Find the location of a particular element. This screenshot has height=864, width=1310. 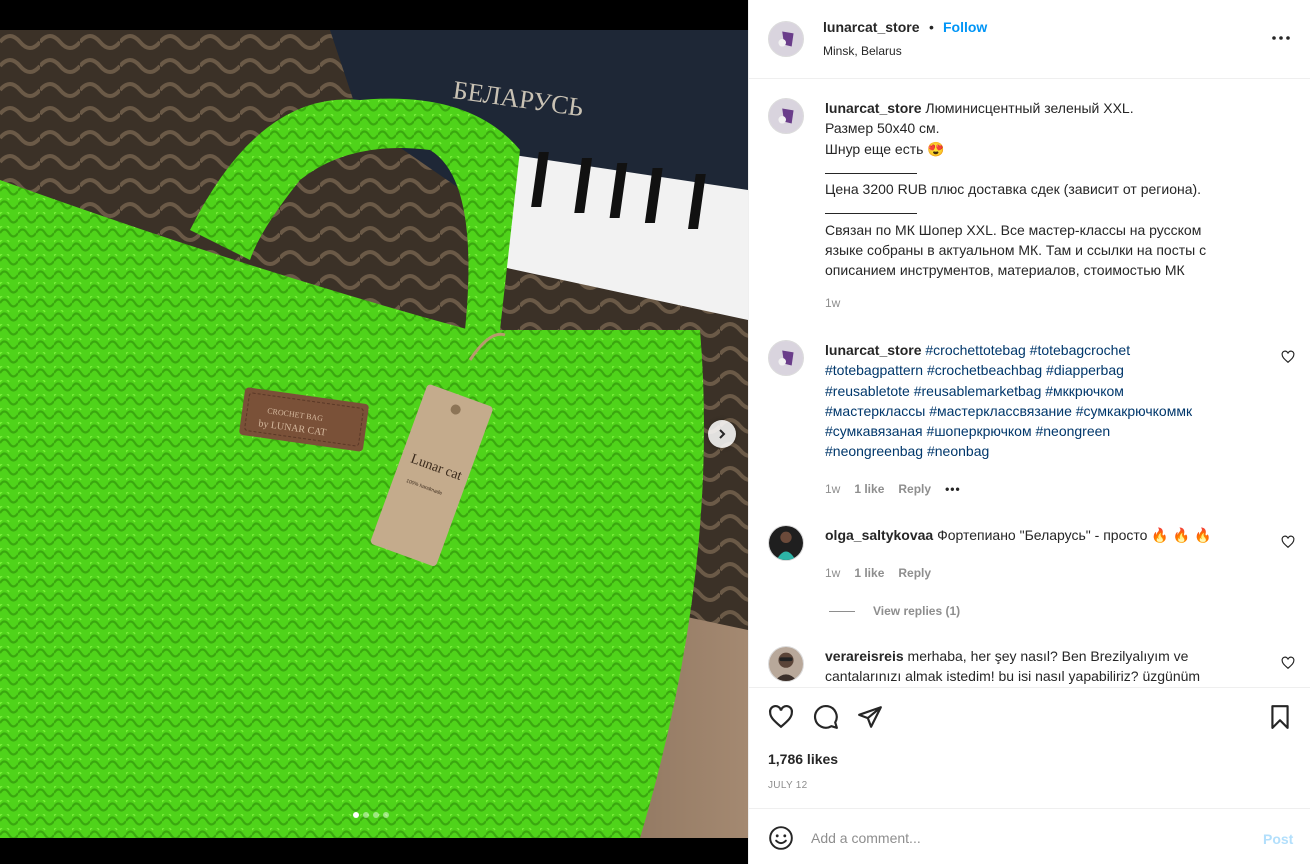

caption-timestamp: 1w is located at coordinates (832, 303).